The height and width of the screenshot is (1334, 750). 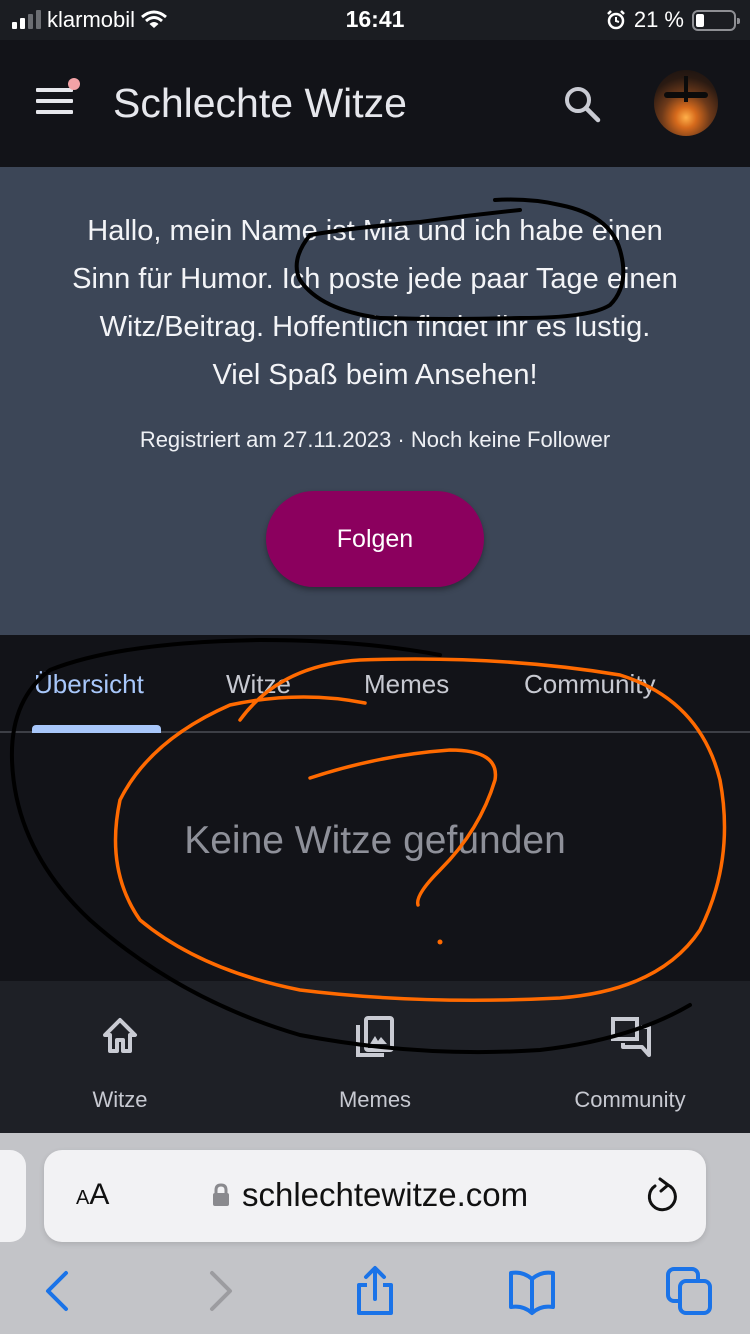 I want to click on hamburger-menu-icon, so click(x=54, y=90).